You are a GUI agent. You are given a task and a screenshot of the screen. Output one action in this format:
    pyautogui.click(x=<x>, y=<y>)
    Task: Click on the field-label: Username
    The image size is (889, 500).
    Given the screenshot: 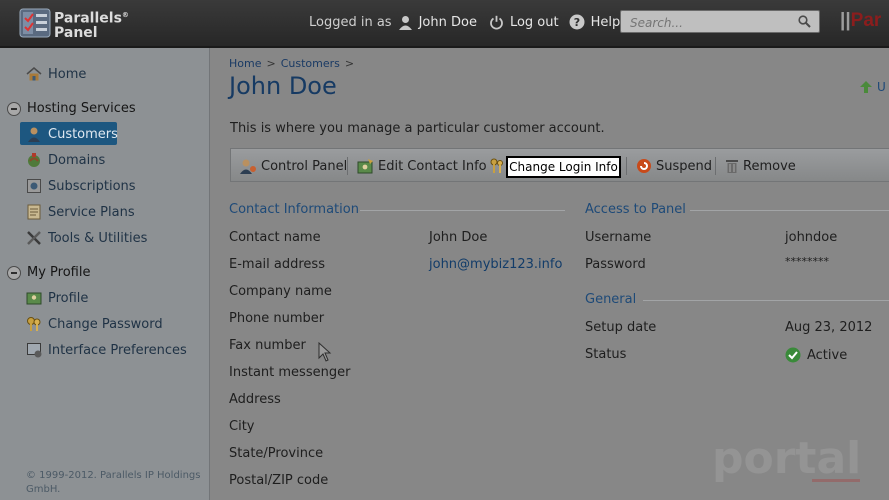 What is the action you would take?
    pyautogui.click(x=618, y=237)
    